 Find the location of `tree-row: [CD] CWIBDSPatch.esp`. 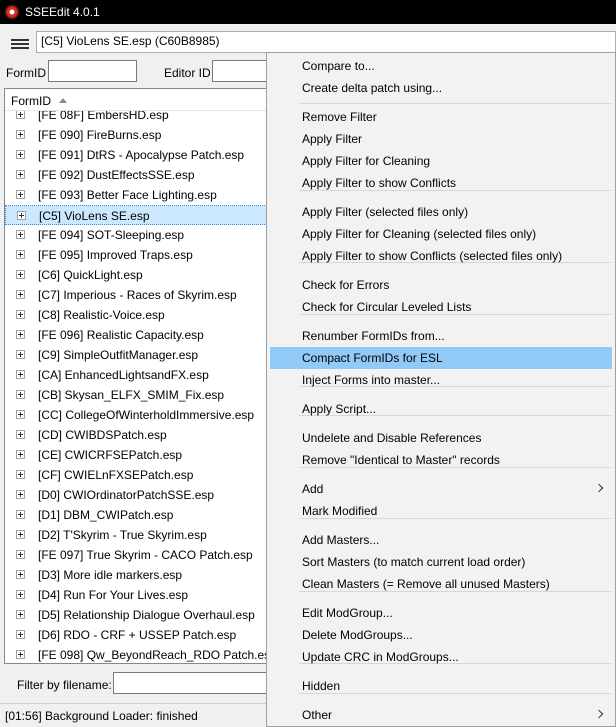

tree-row: [CD] CWIBDSPatch.esp is located at coordinates (137, 435).